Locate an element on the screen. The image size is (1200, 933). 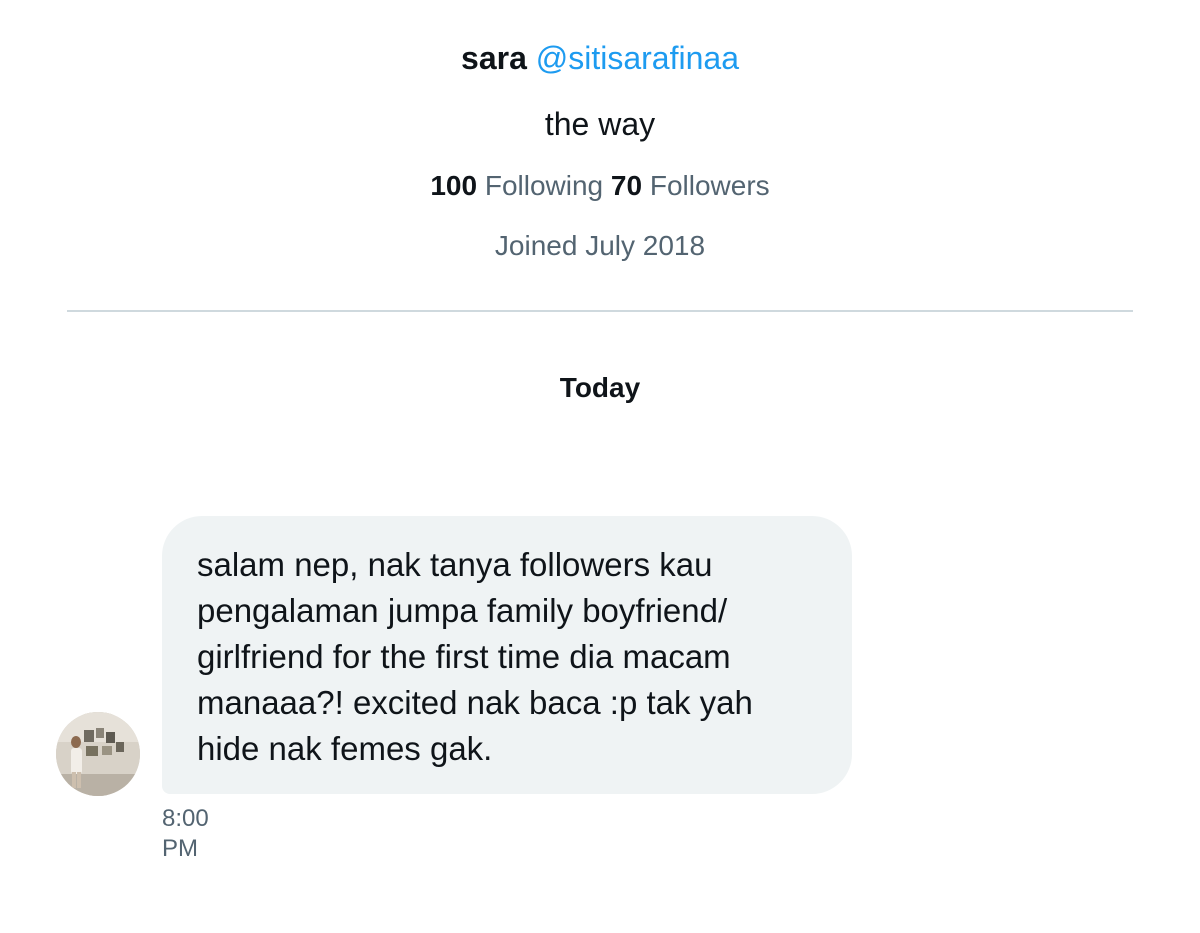
profile-stats: 100 Following 70 Followers is located at coordinates (600, 186).